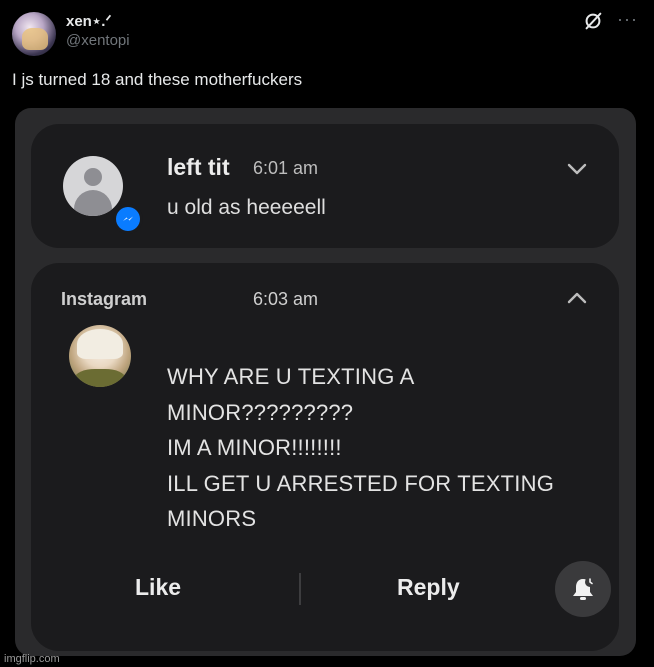 The height and width of the screenshot is (667, 654). What do you see at coordinates (104, 299) in the screenshot?
I see `app-name: Instagram` at bounding box center [104, 299].